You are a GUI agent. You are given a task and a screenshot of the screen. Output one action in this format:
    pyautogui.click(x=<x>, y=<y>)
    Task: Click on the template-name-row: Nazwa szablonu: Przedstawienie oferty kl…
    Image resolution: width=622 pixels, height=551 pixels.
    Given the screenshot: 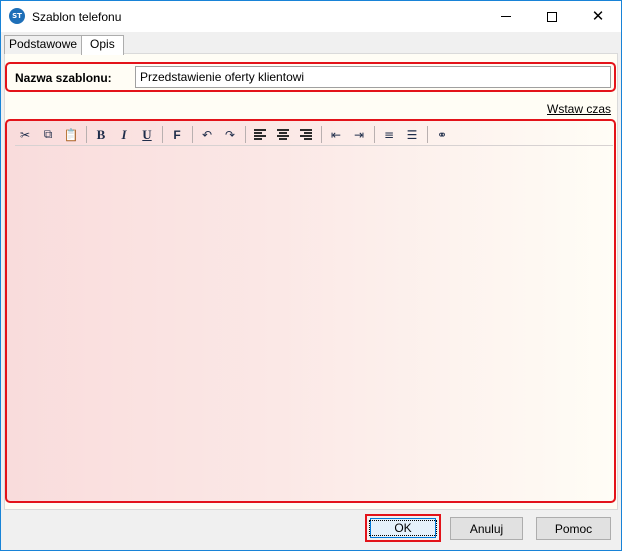 What is the action you would take?
    pyautogui.click(x=310, y=77)
    